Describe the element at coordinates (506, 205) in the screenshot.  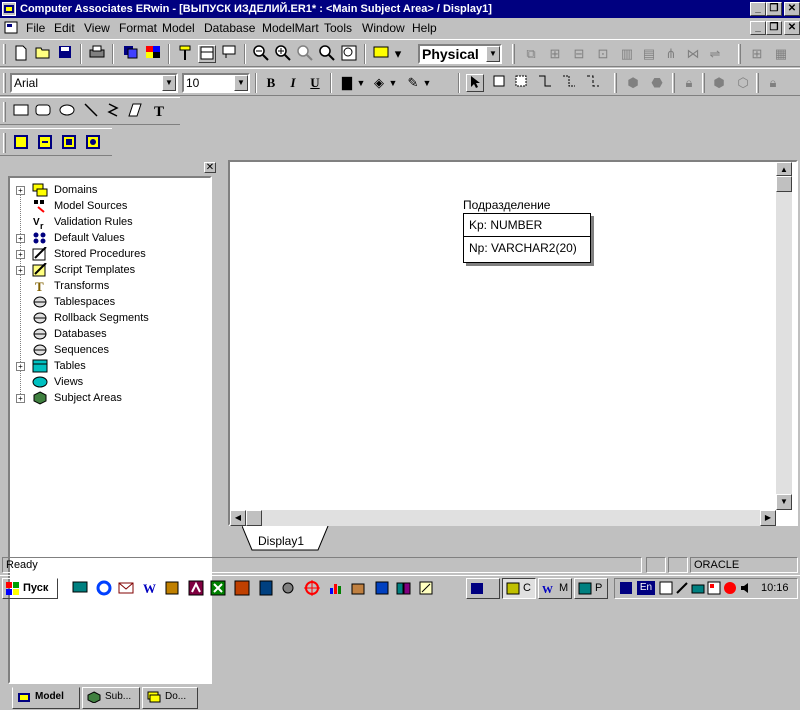
I see `entity-name: Подразделение` at that location.